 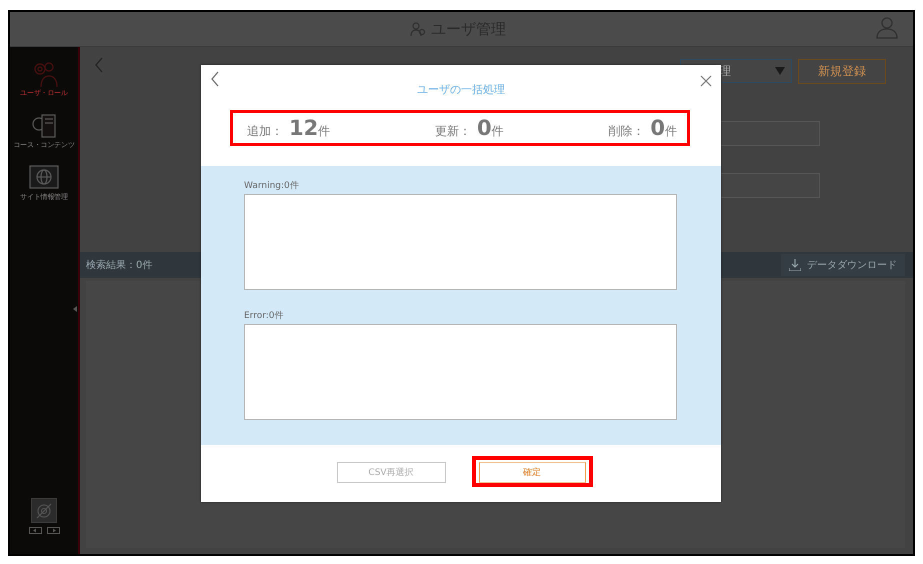 What do you see at coordinates (53, 530) in the screenshot?
I see `next-button-icon` at bounding box center [53, 530].